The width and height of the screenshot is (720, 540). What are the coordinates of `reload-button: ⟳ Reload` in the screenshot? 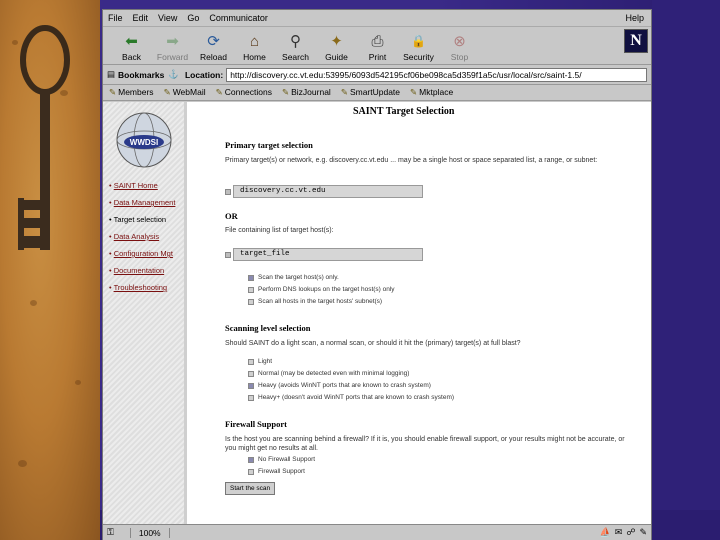 It's located at (213, 47).